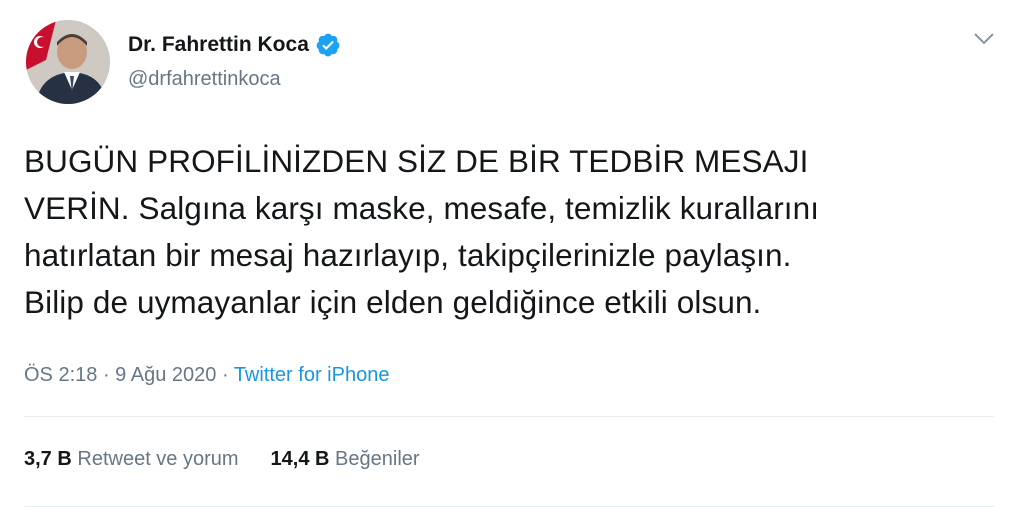 Image resolution: width=1024 pixels, height=507 pixels. Describe the element at coordinates (984, 39) in the screenshot. I see `chevron-down-icon` at that location.